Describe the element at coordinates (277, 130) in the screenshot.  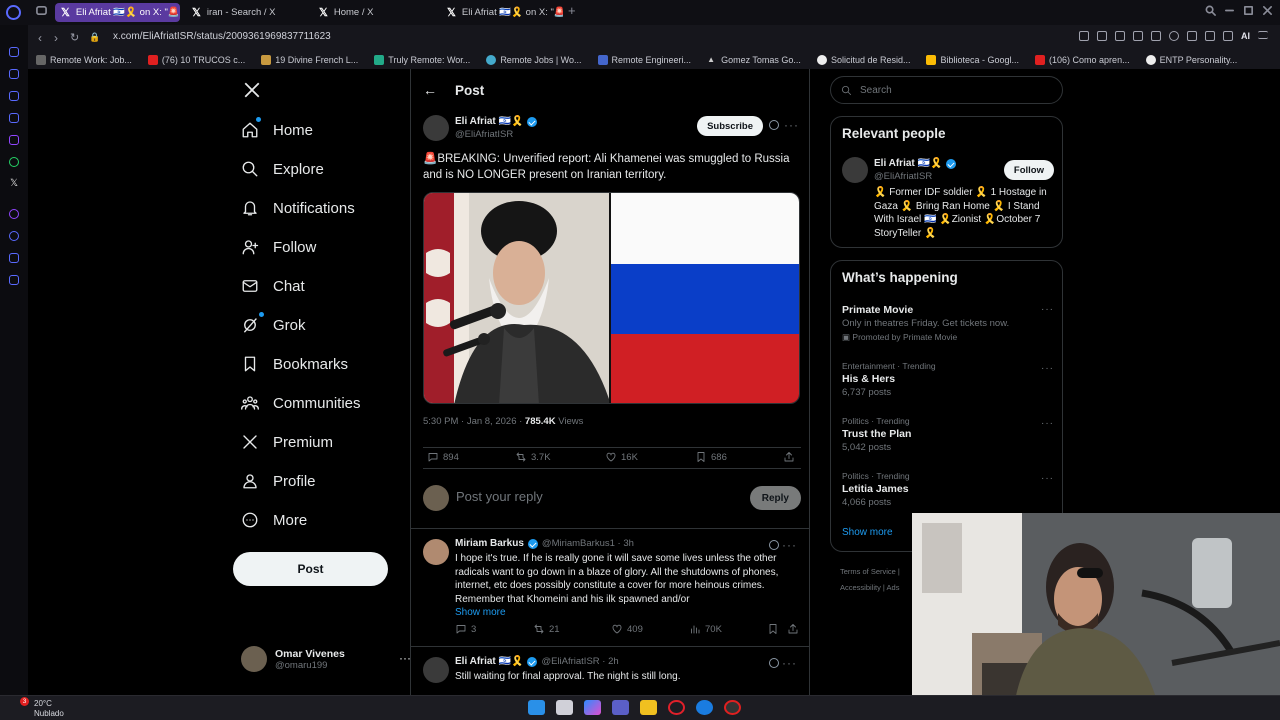
I see `nav-home: Home` at that location.